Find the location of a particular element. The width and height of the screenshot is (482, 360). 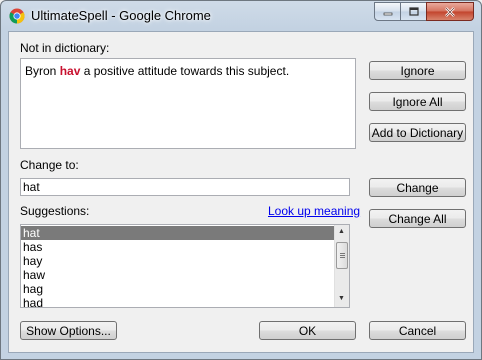

close-icon is located at coordinates (450, 11).